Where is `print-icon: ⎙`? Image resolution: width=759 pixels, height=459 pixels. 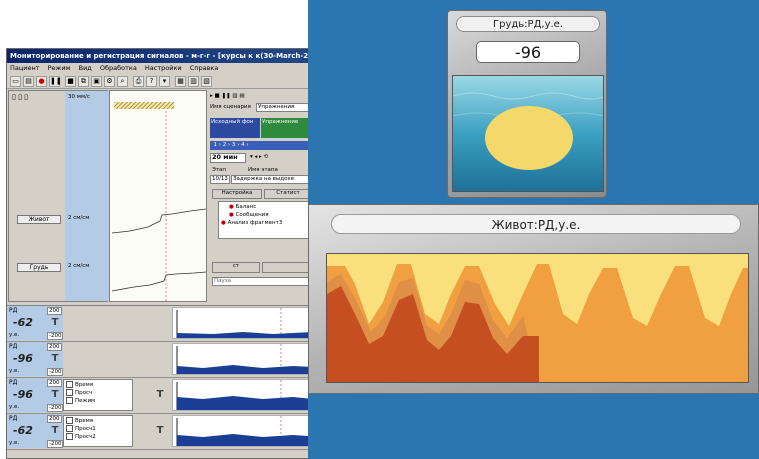 print-icon: ⎙ is located at coordinates (138, 81).